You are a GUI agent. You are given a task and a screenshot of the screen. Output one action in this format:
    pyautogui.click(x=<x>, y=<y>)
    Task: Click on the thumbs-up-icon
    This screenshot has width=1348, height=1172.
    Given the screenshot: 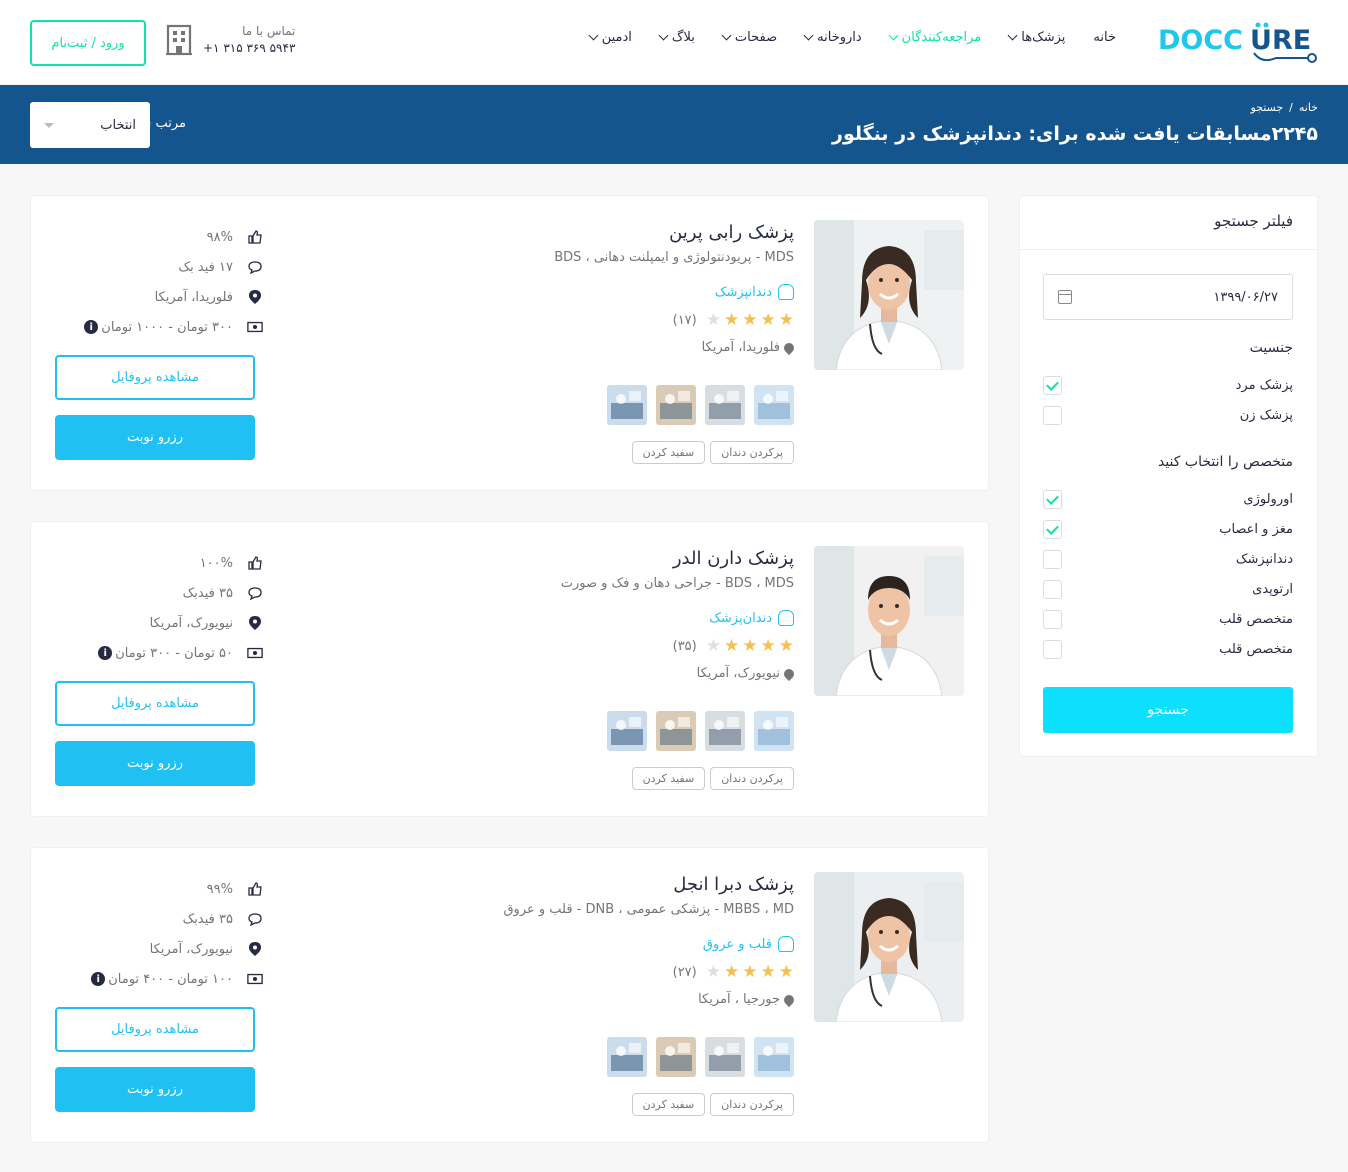 What is the action you would take?
    pyautogui.click(x=255, y=563)
    